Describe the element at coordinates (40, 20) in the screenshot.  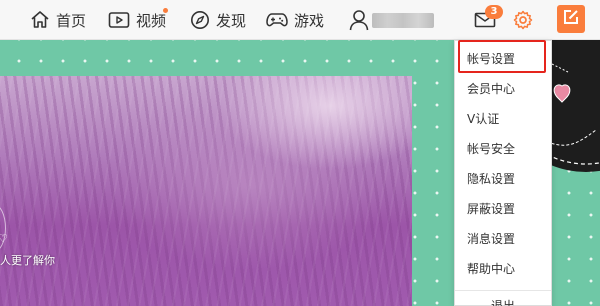
I see `home-icon` at that location.